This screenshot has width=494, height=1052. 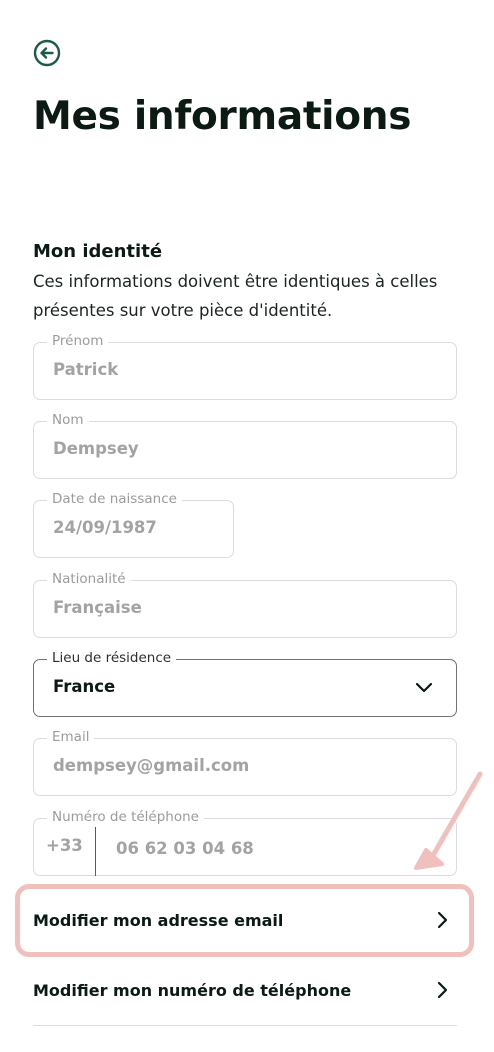 I want to click on edit-phone-link: Modifier mon numéro de téléphone, so click(x=245, y=990).